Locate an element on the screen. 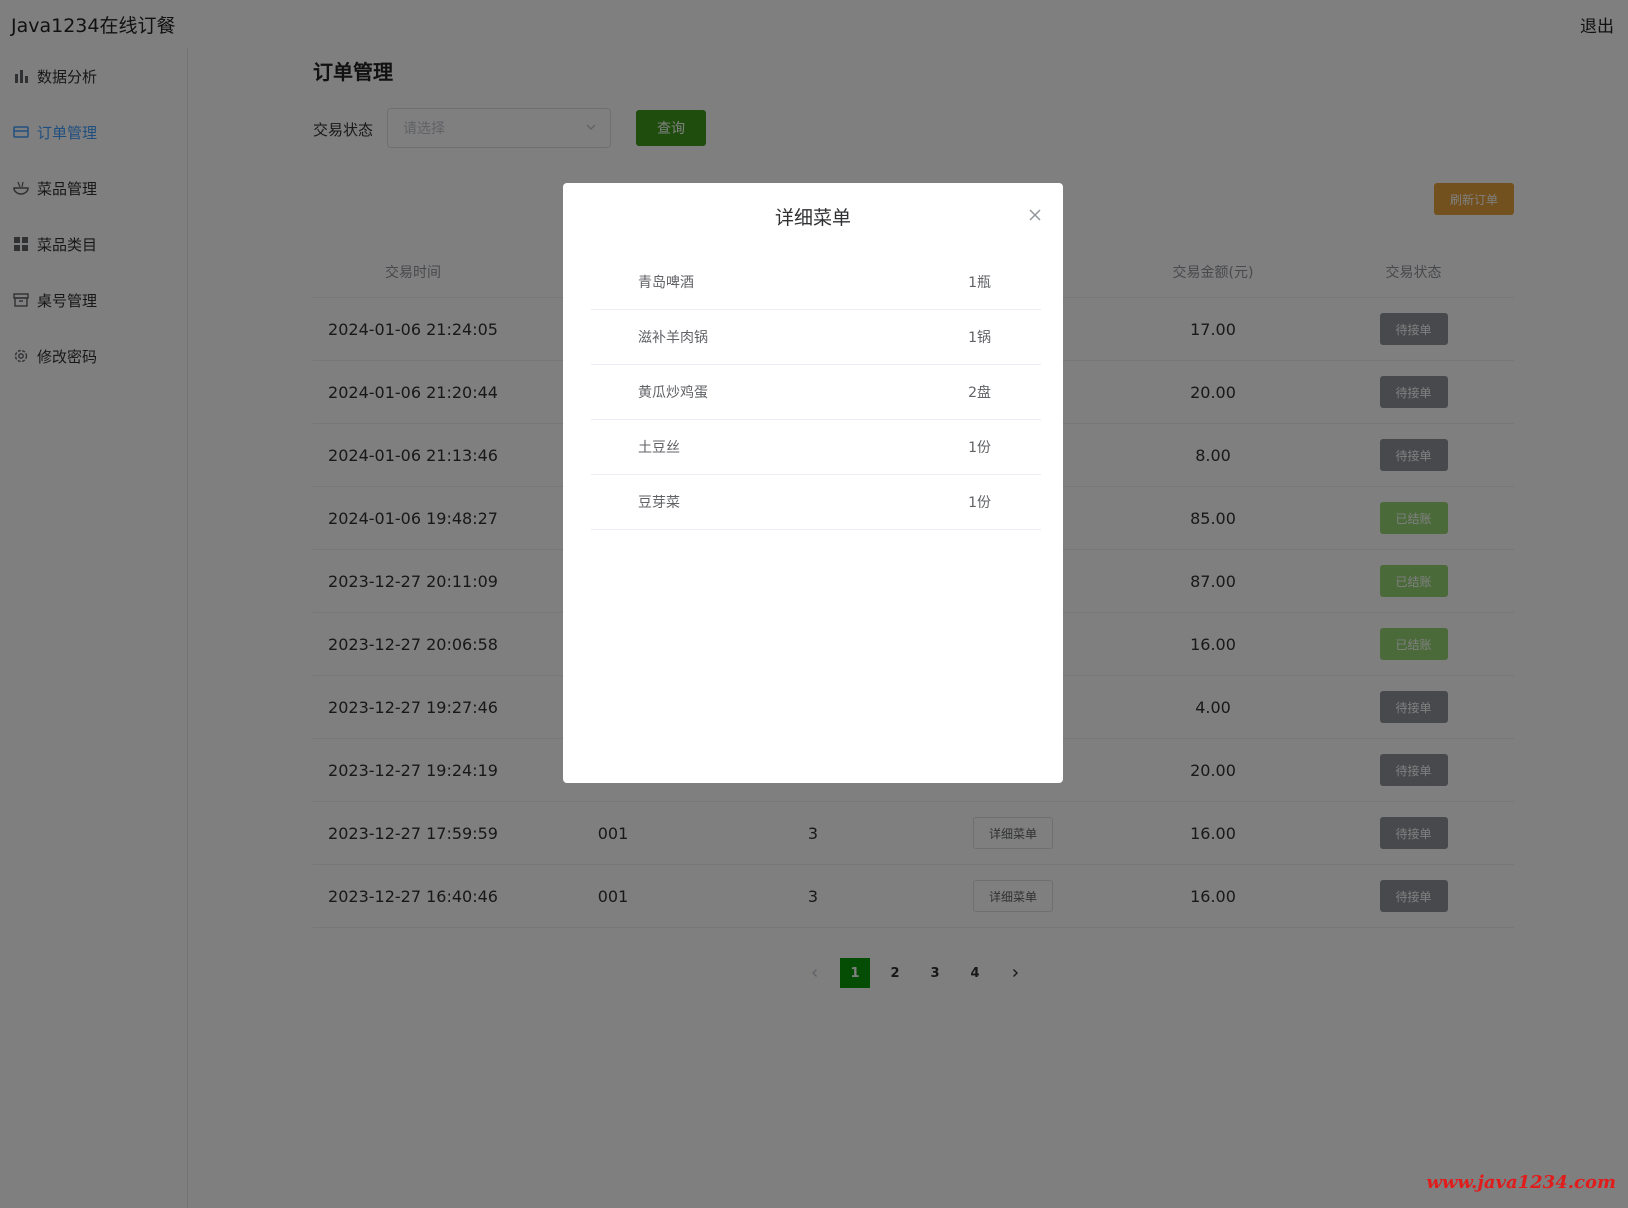  menu-item-name: 豆芽菜 is located at coordinates (659, 503).